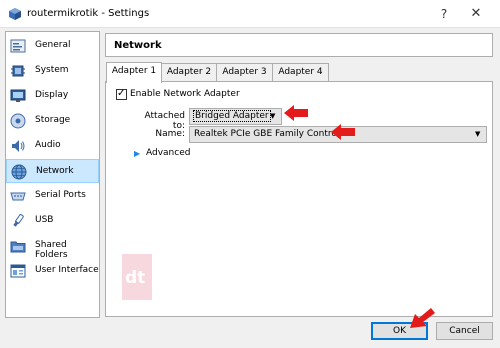  Describe the element at coordinates (299, 45) in the screenshot. I see `section-header: Network` at that location.